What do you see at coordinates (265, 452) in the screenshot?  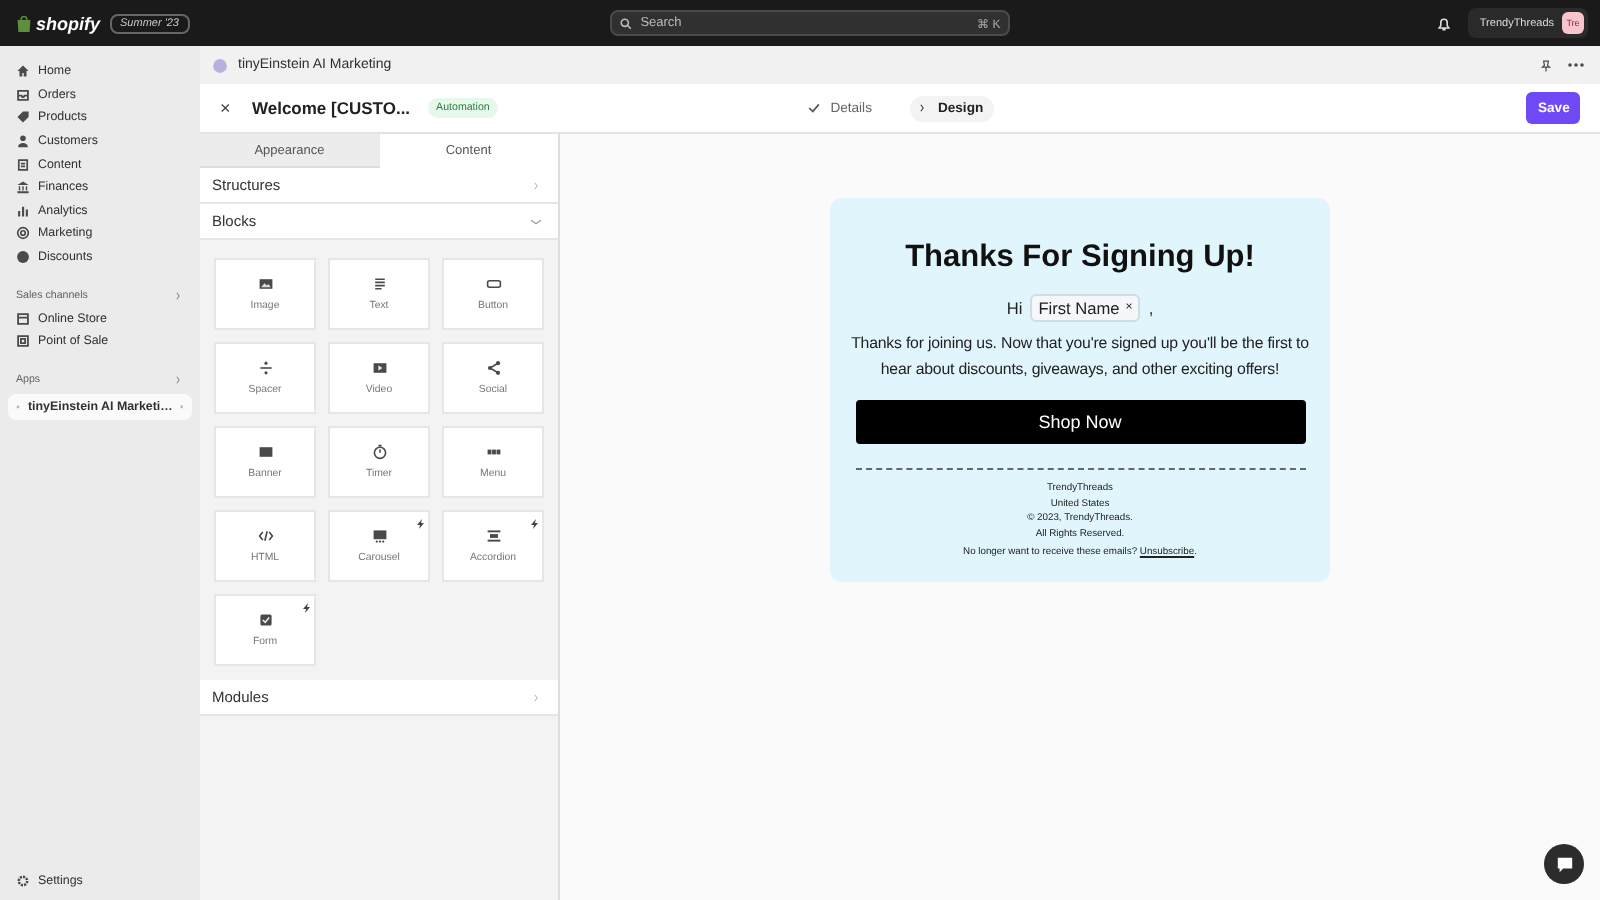 I see `banner-icon` at bounding box center [265, 452].